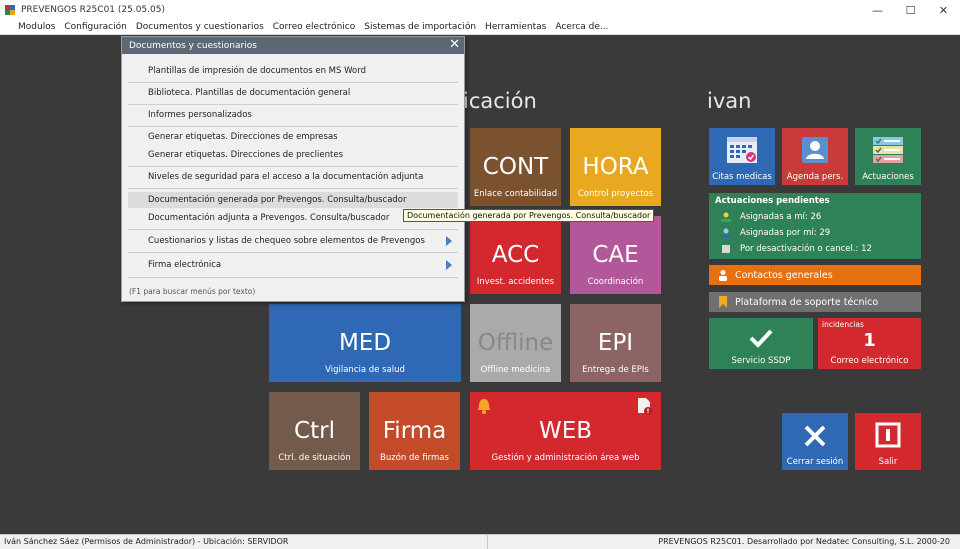  Describe the element at coordinates (615, 167) in the screenshot. I see `tile-hora: HORA Control proyectos` at that location.